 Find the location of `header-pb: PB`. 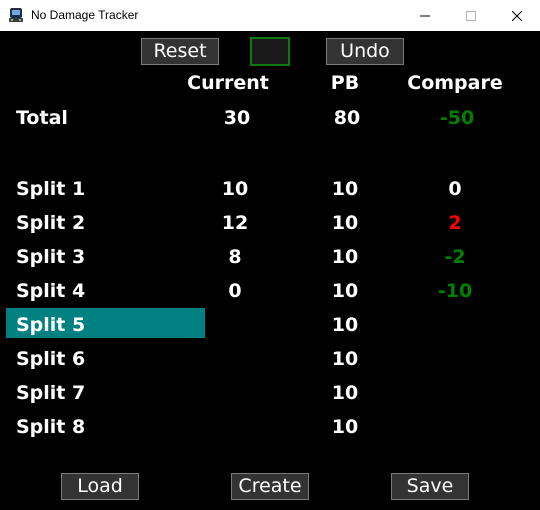

header-pb: PB is located at coordinates (345, 83).